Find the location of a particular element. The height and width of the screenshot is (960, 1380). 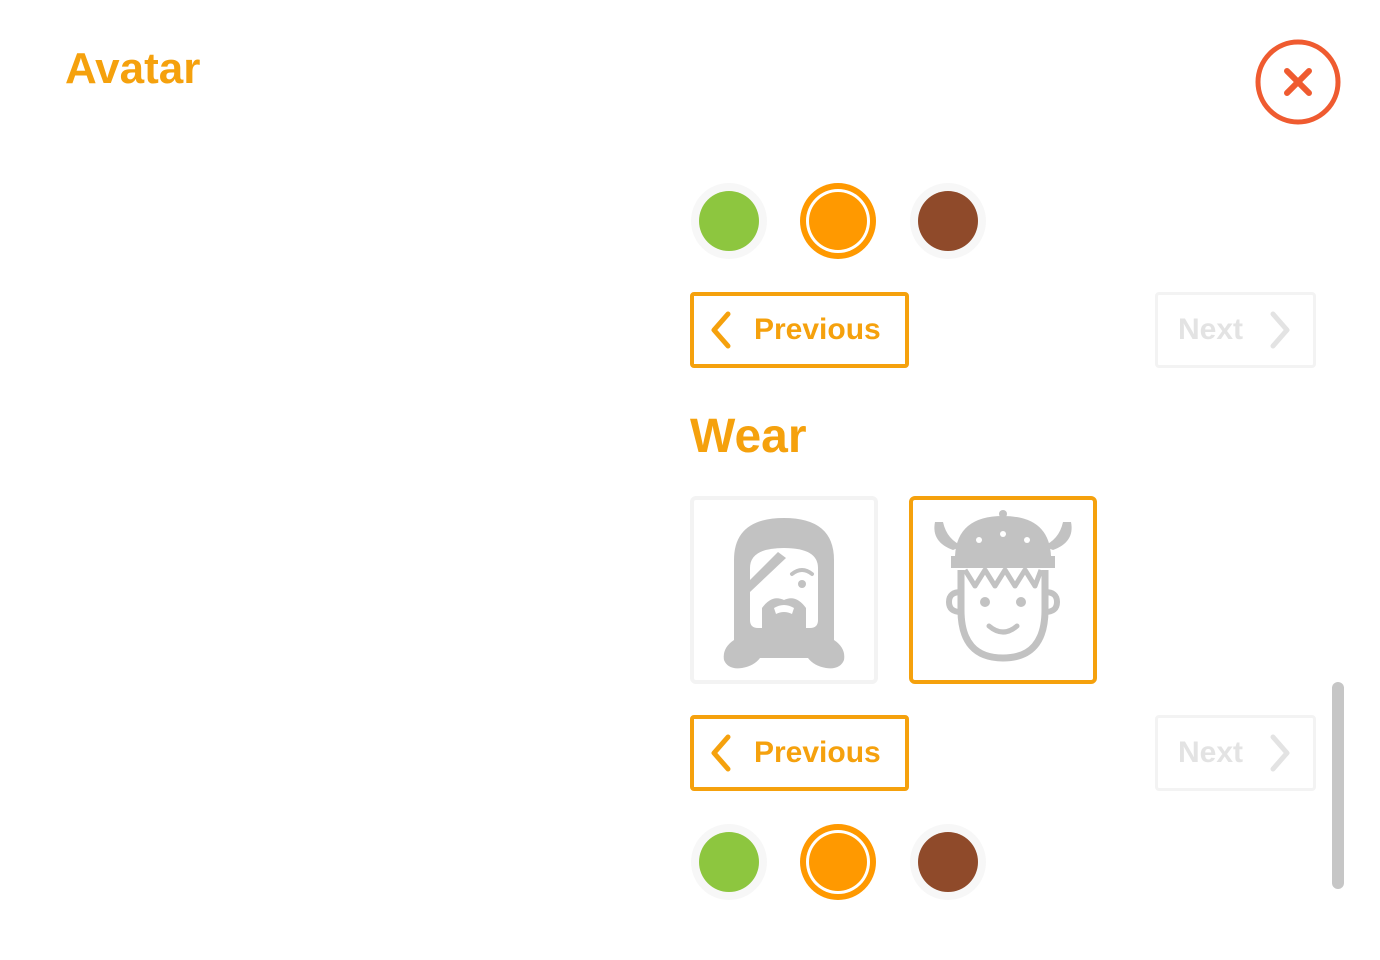

hooded-bearded-face-icon is located at coordinates (784, 593).